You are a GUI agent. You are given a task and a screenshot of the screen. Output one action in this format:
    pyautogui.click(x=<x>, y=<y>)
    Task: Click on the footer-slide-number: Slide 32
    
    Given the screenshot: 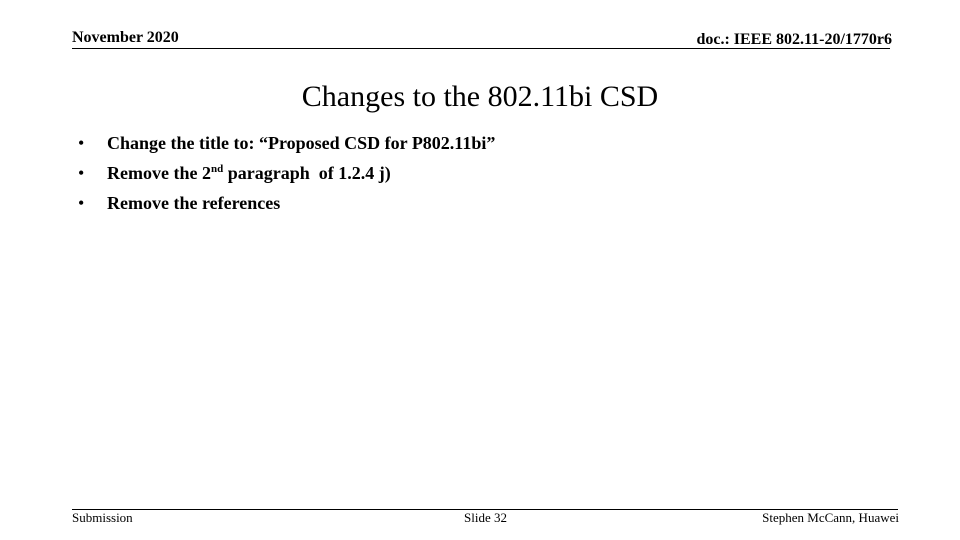 What is the action you would take?
    pyautogui.click(x=485, y=517)
    